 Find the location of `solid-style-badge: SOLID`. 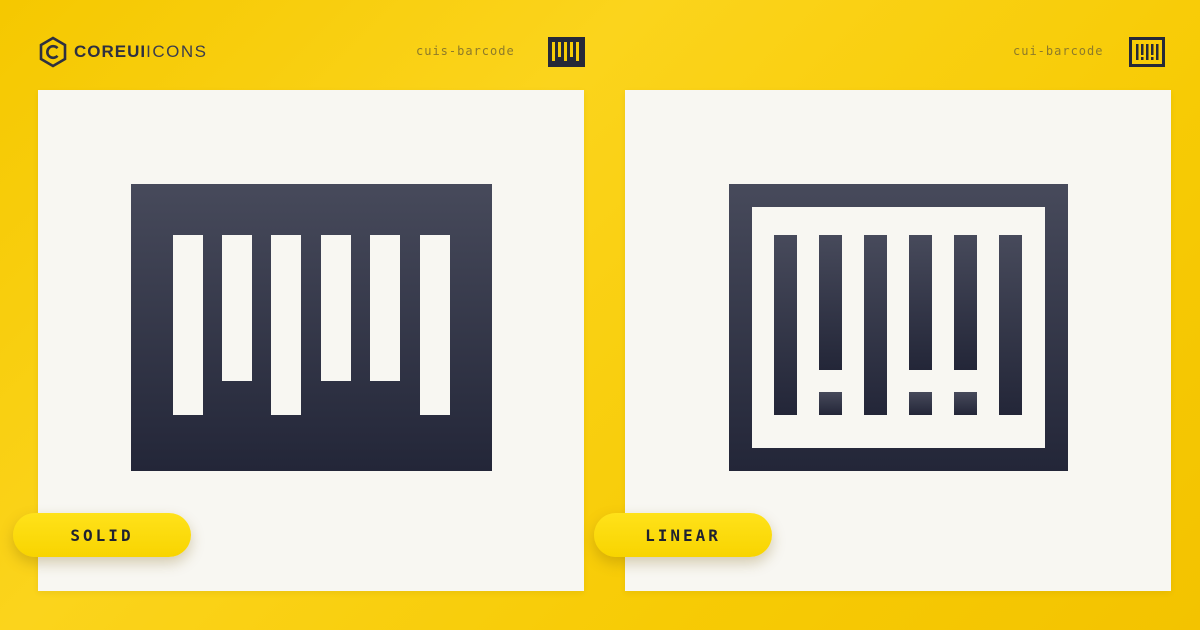

solid-style-badge: SOLID is located at coordinates (102, 535).